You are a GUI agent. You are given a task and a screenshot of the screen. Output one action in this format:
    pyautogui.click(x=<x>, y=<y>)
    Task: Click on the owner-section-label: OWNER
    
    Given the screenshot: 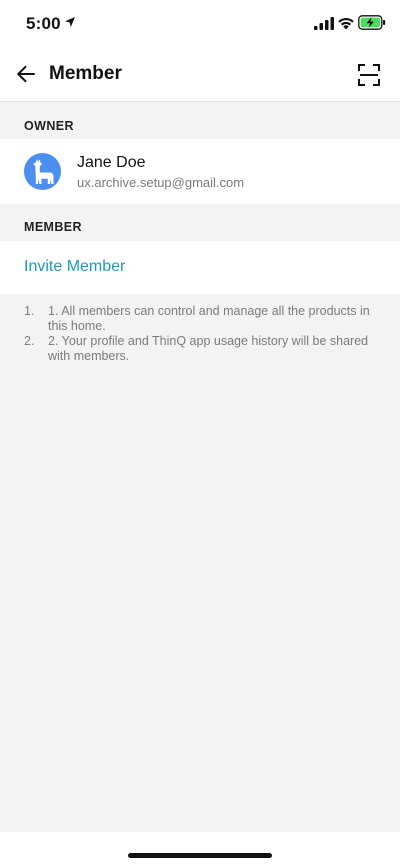 What is the action you would take?
    pyautogui.click(x=49, y=126)
    